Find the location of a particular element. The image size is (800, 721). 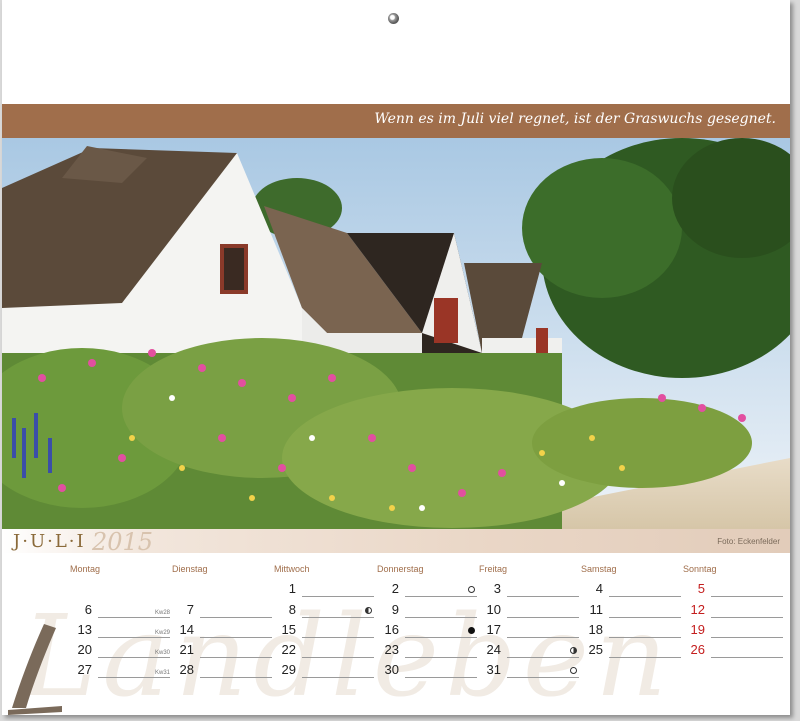

day-number: 8 is located at coordinates (292, 609).